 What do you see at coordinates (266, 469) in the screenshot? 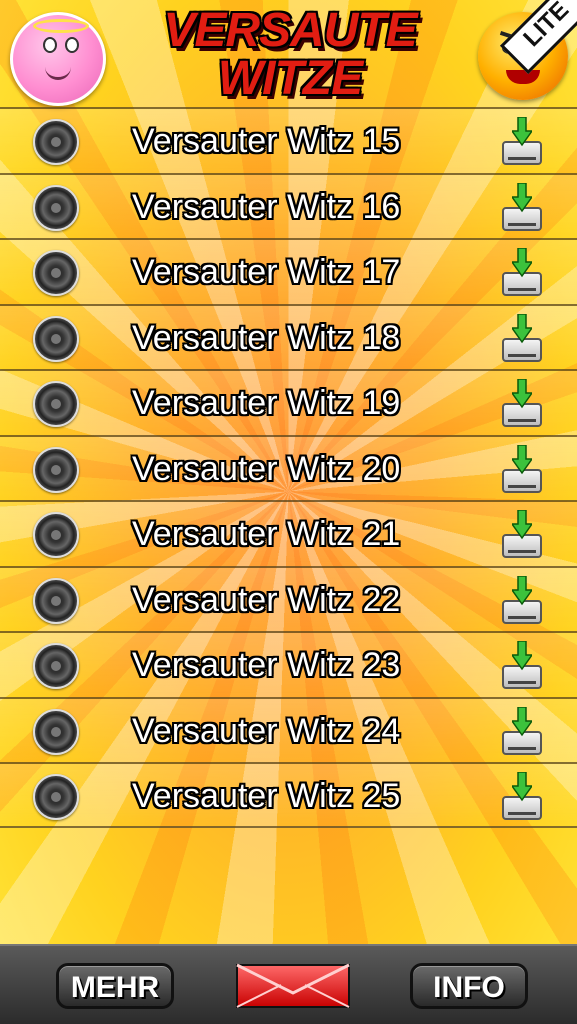
I see `list-item-label: Versauter Witz 20` at bounding box center [266, 469].